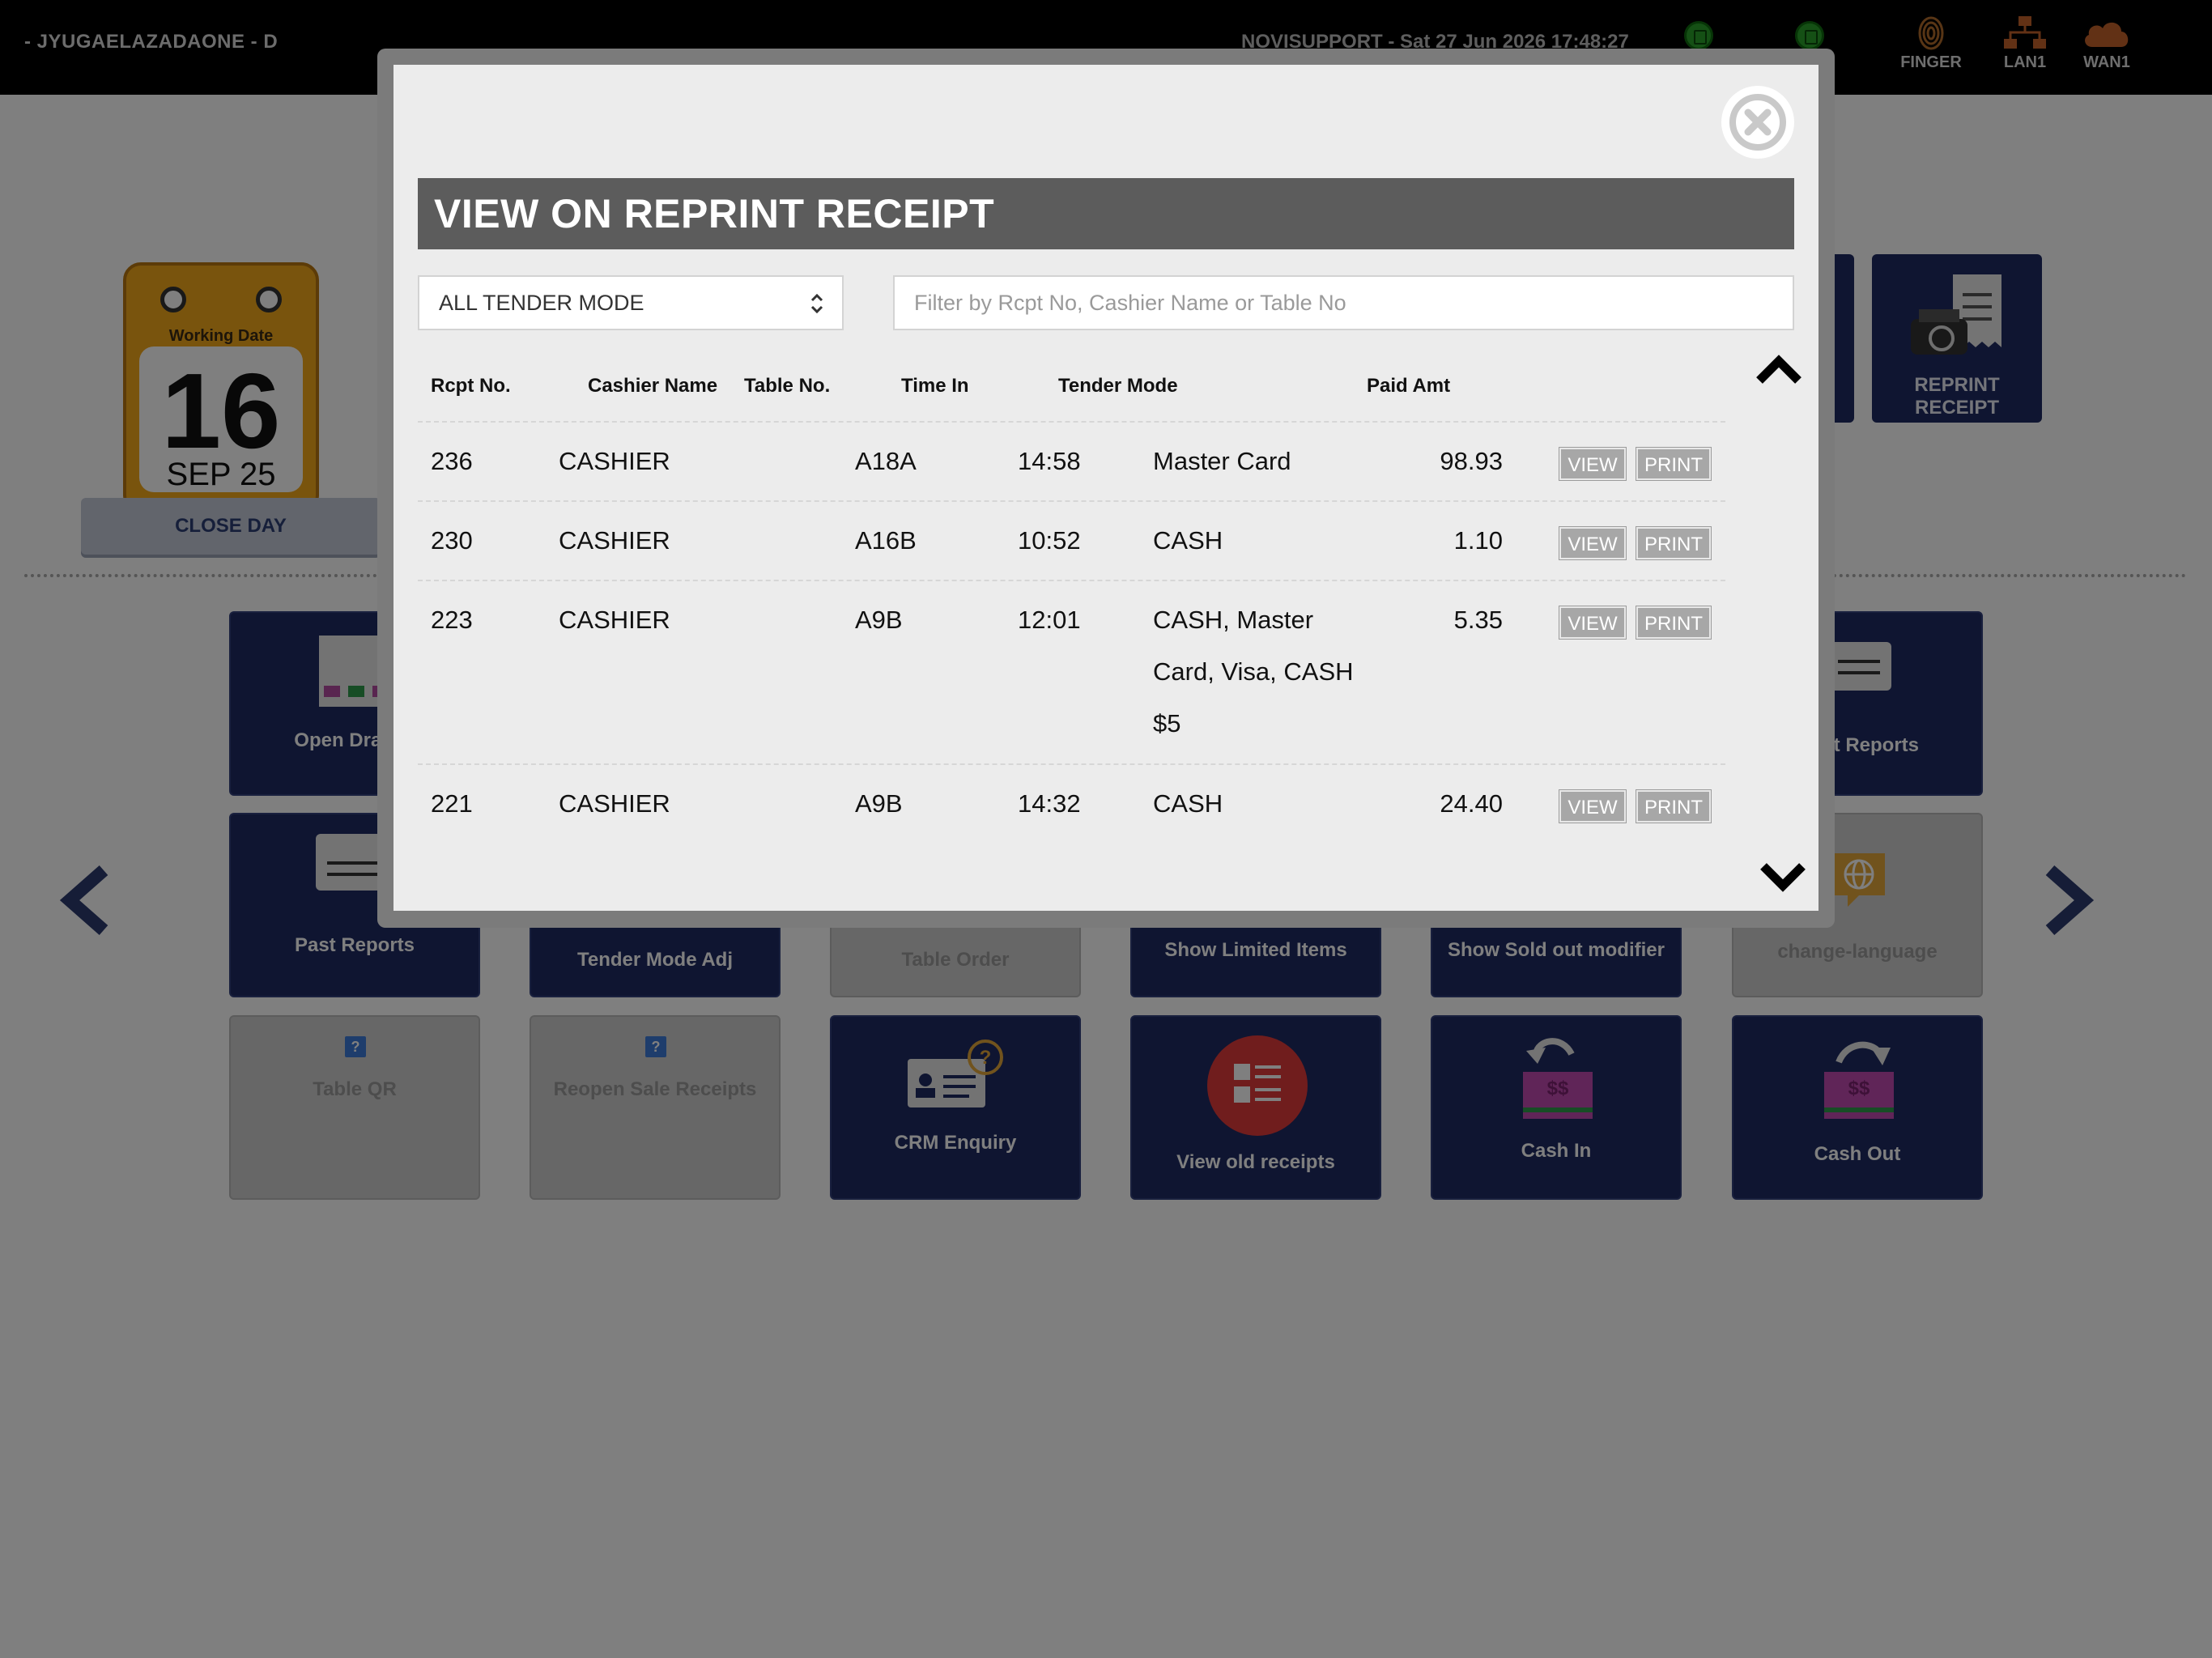 The width and height of the screenshot is (2212, 1658). What do you see at coordinates (653, 386) in the screenshot?
I see `col-header-cashier-name: Cashier Name` at bounding box center [653, 386].